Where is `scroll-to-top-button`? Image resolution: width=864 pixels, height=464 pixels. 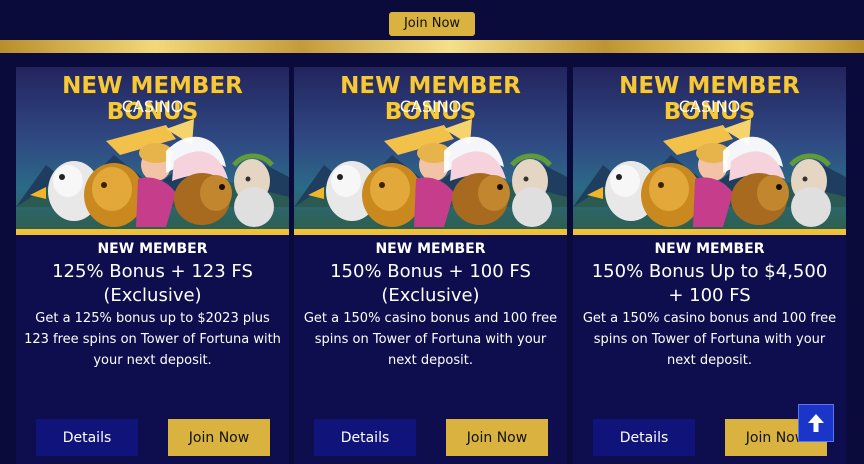 scroll-to-top-button is located at coordinates (816, 423).